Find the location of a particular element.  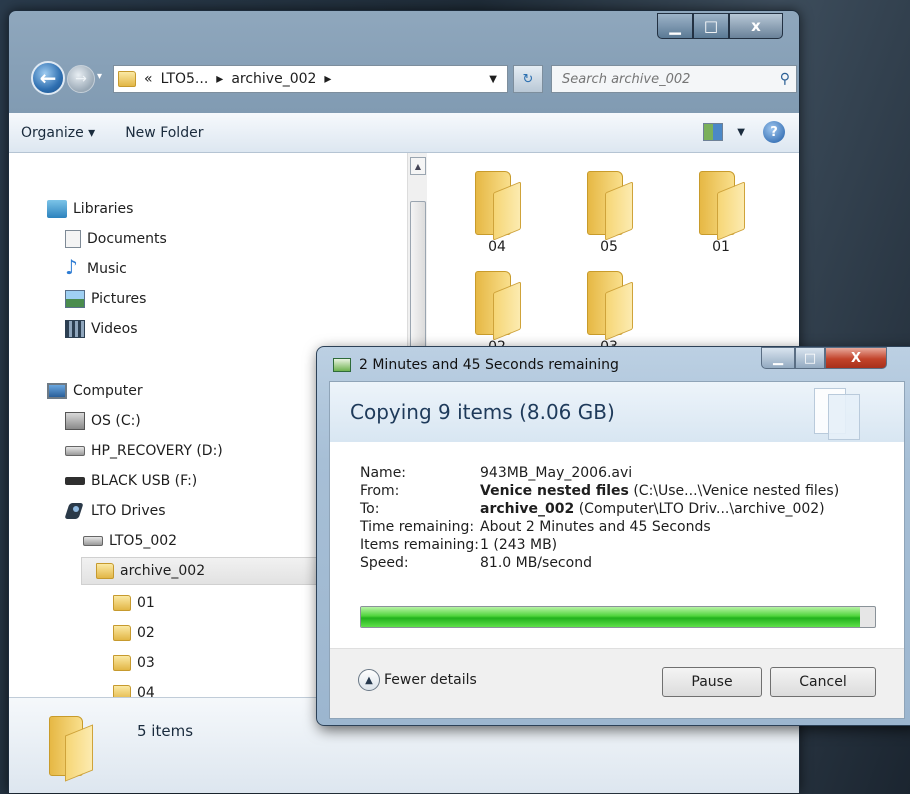

search-icon: ⚲ is located at coordinates (785, 79).